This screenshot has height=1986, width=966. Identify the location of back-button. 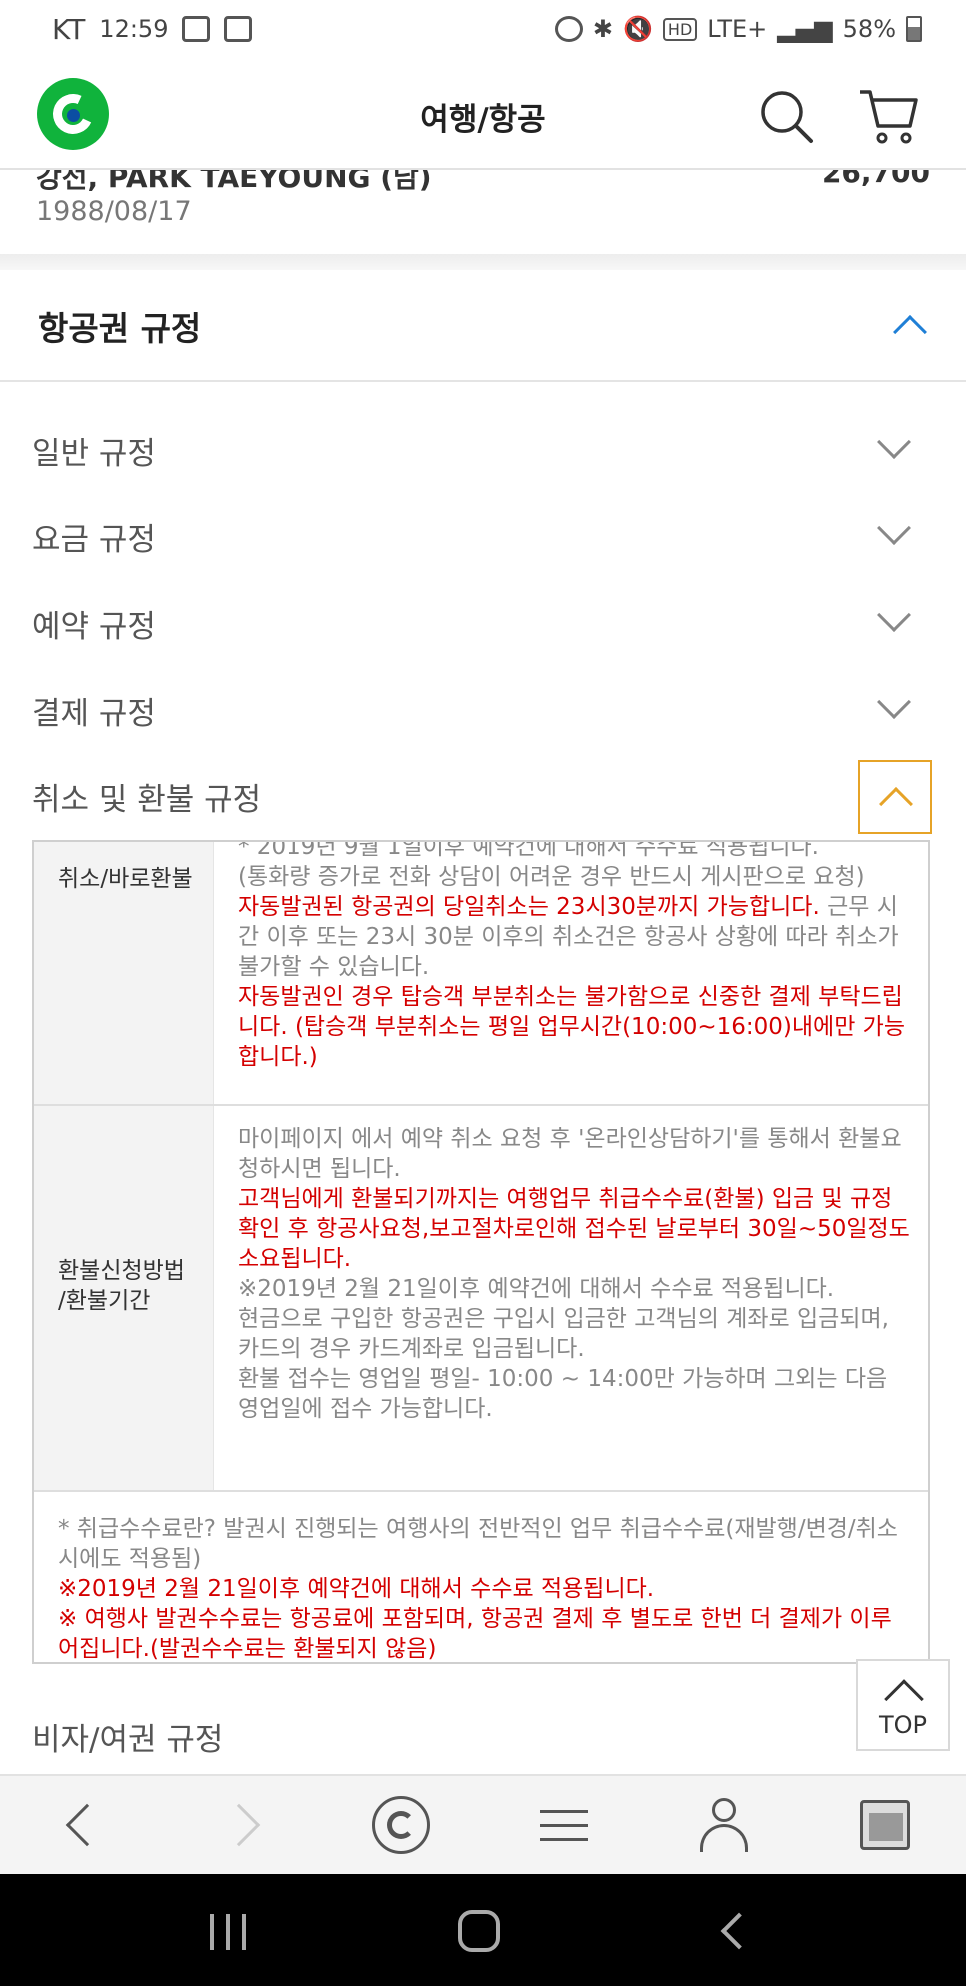
(84, 1826).